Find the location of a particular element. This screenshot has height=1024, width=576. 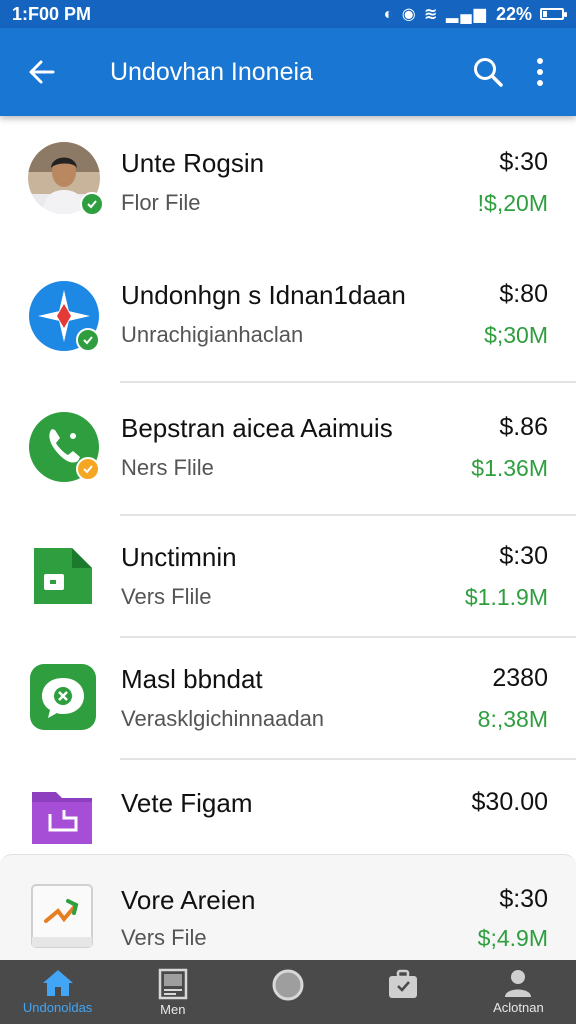

item-title: Unctimnin is located at coordinates (179, 557).